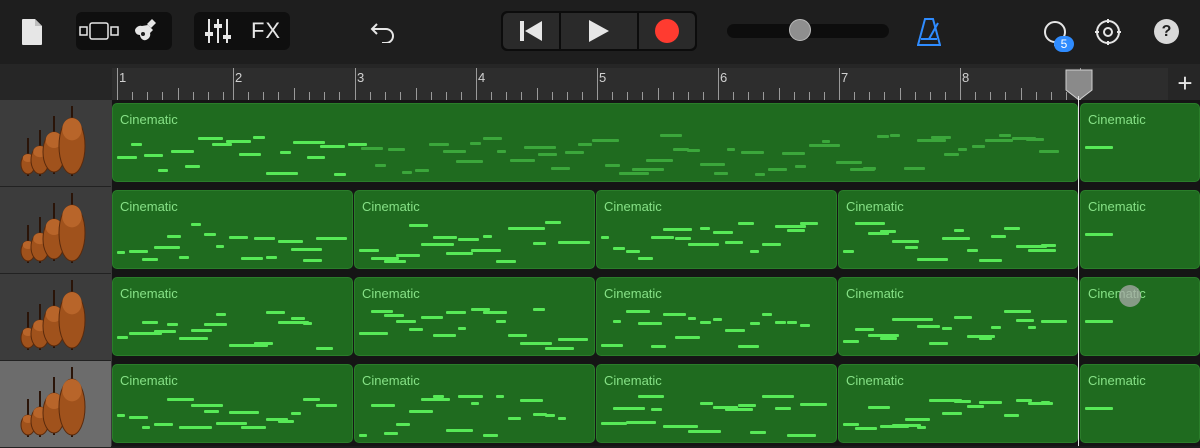 This screenshot has height=448, width=1200. Describe the element at coordinates (383, 32) in the screenshot. I see `undo-button` at that location.